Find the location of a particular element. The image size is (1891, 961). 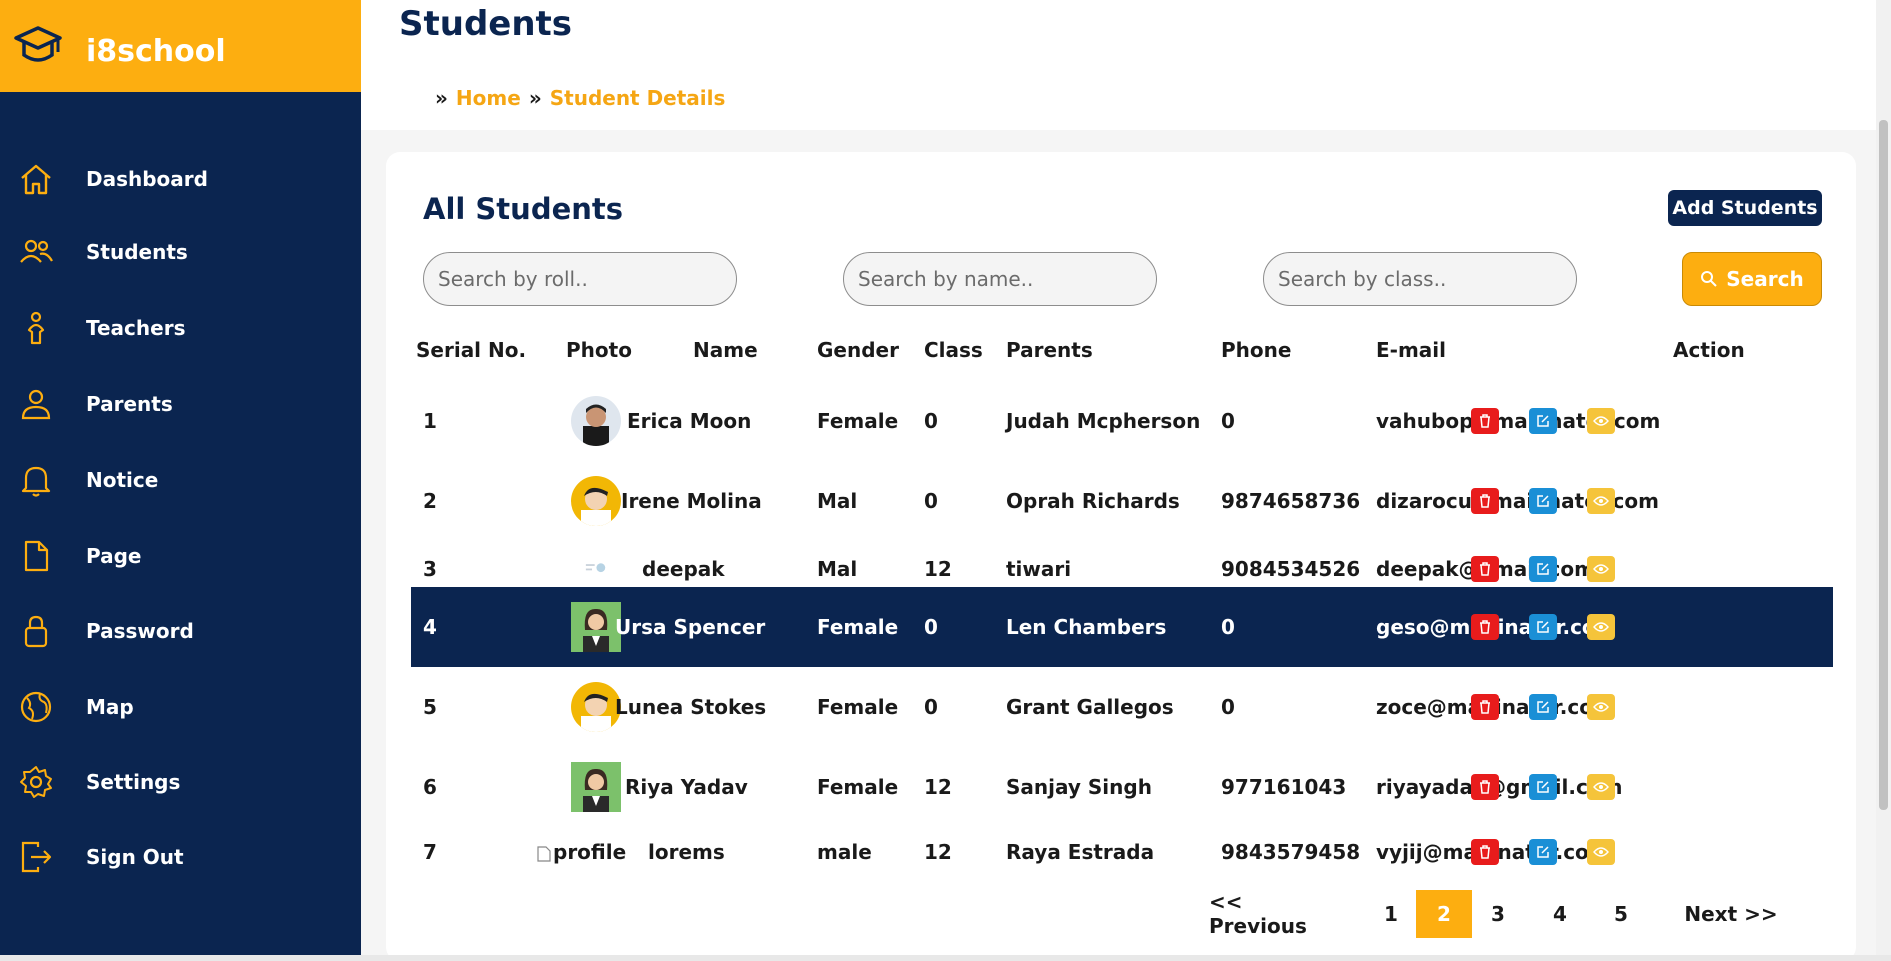

cell-name: Erica Moon is located at coordinates (689, 421).